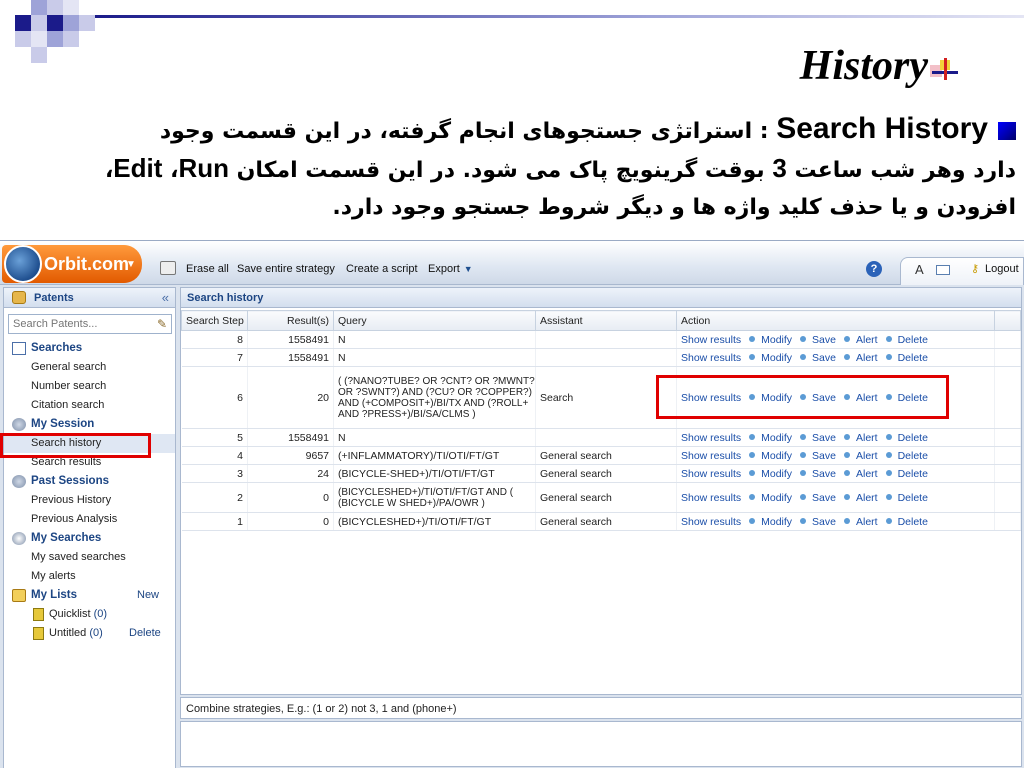 This screenshot has width=1024, height=768. Describe the element at coordinates (89, 576) in the screenshot. I see `sidebar-item-my-alerts: My alerts` at that location.